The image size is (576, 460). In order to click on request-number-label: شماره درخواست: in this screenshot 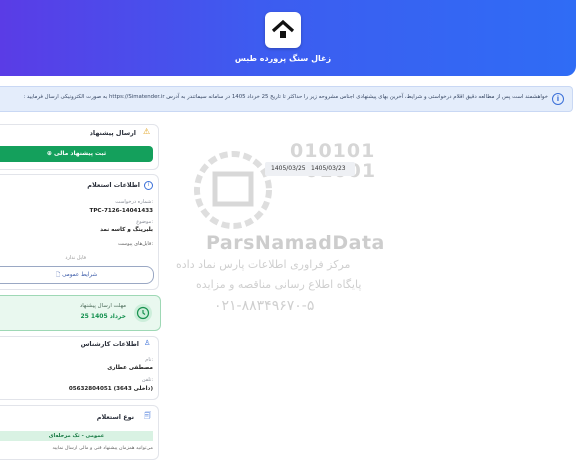, I will do `click(134, 202)`.